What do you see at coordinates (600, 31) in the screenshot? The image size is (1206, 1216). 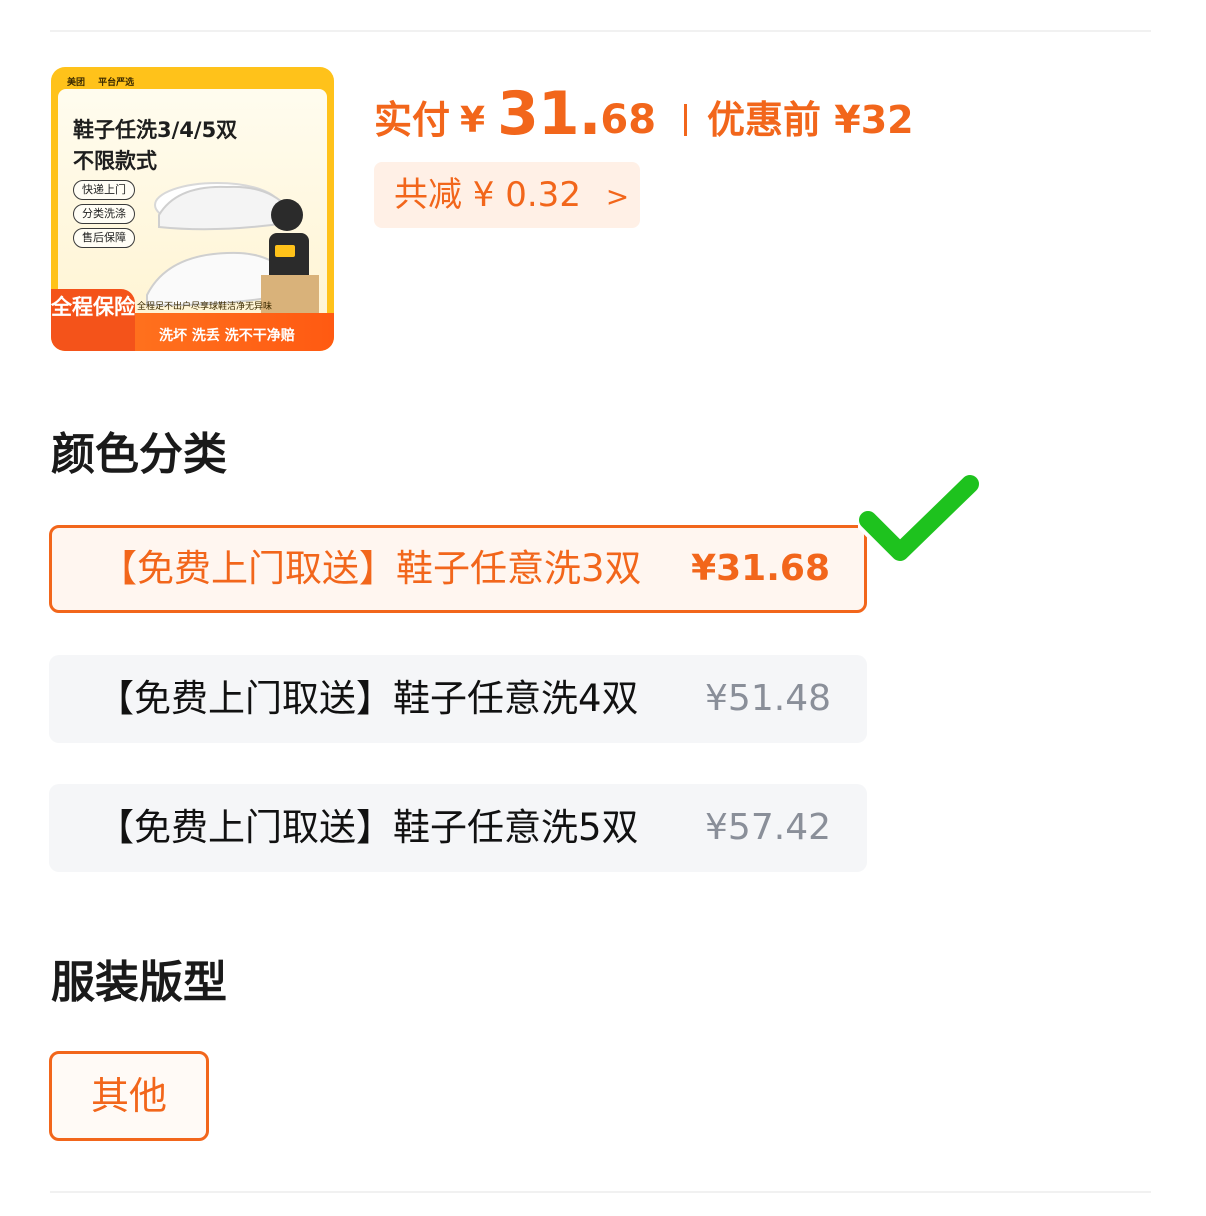 I see `top-divider` at bounding box center [600, 31].